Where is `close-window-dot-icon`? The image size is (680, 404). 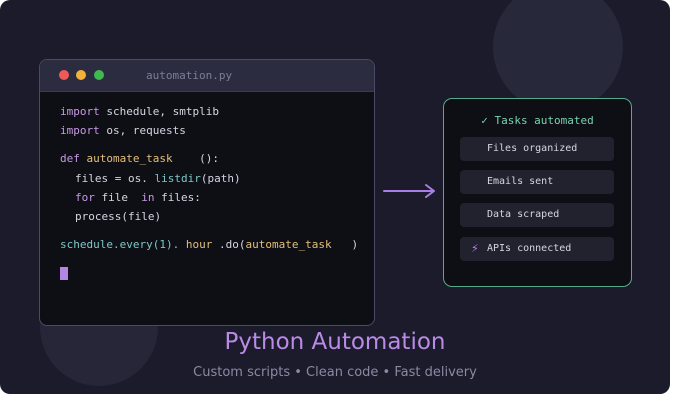 close-window-dot-icon is located at coordinates (64, 75).